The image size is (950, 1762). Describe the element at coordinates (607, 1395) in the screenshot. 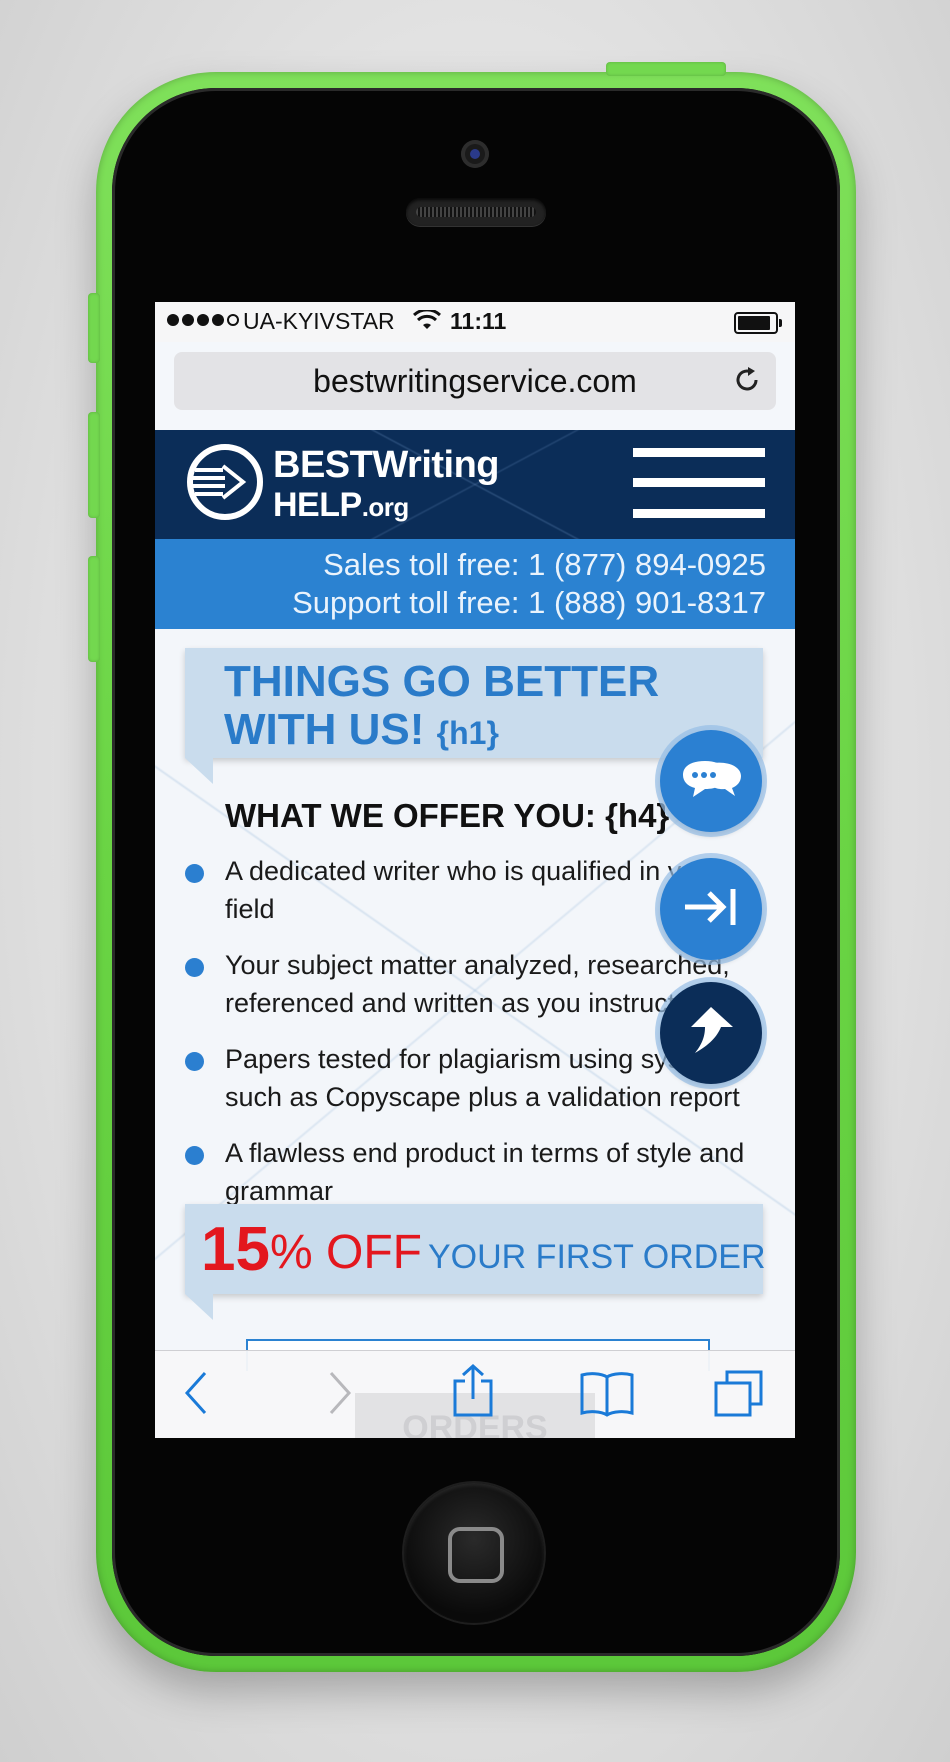

I see `bookmarks-icon` at that location.